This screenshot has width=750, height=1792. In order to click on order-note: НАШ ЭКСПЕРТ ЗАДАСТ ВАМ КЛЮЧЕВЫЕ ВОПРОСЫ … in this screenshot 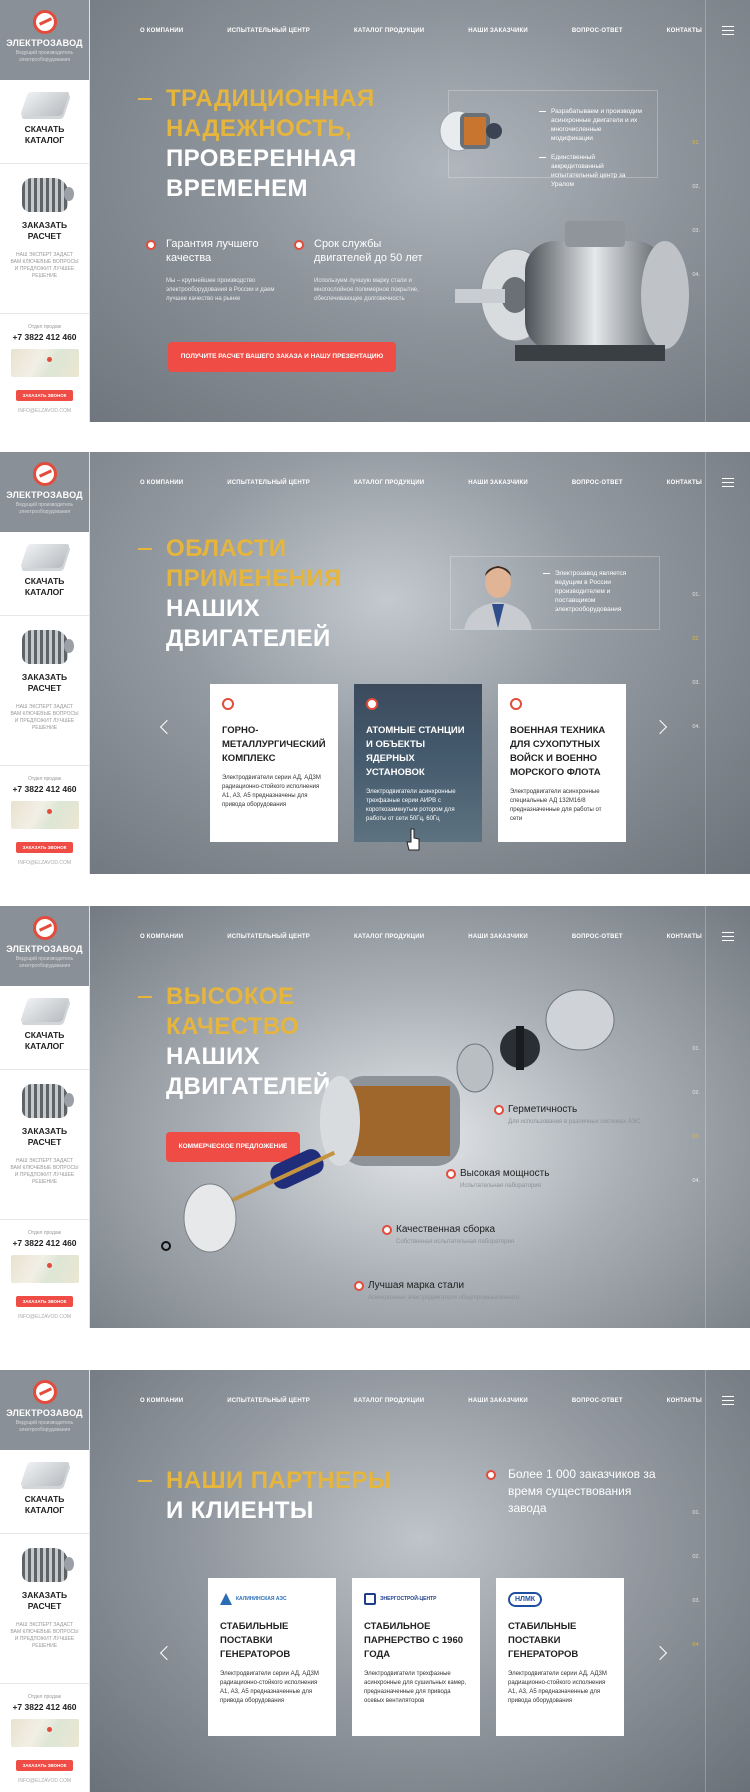, I will do `click(44, 1635)`.